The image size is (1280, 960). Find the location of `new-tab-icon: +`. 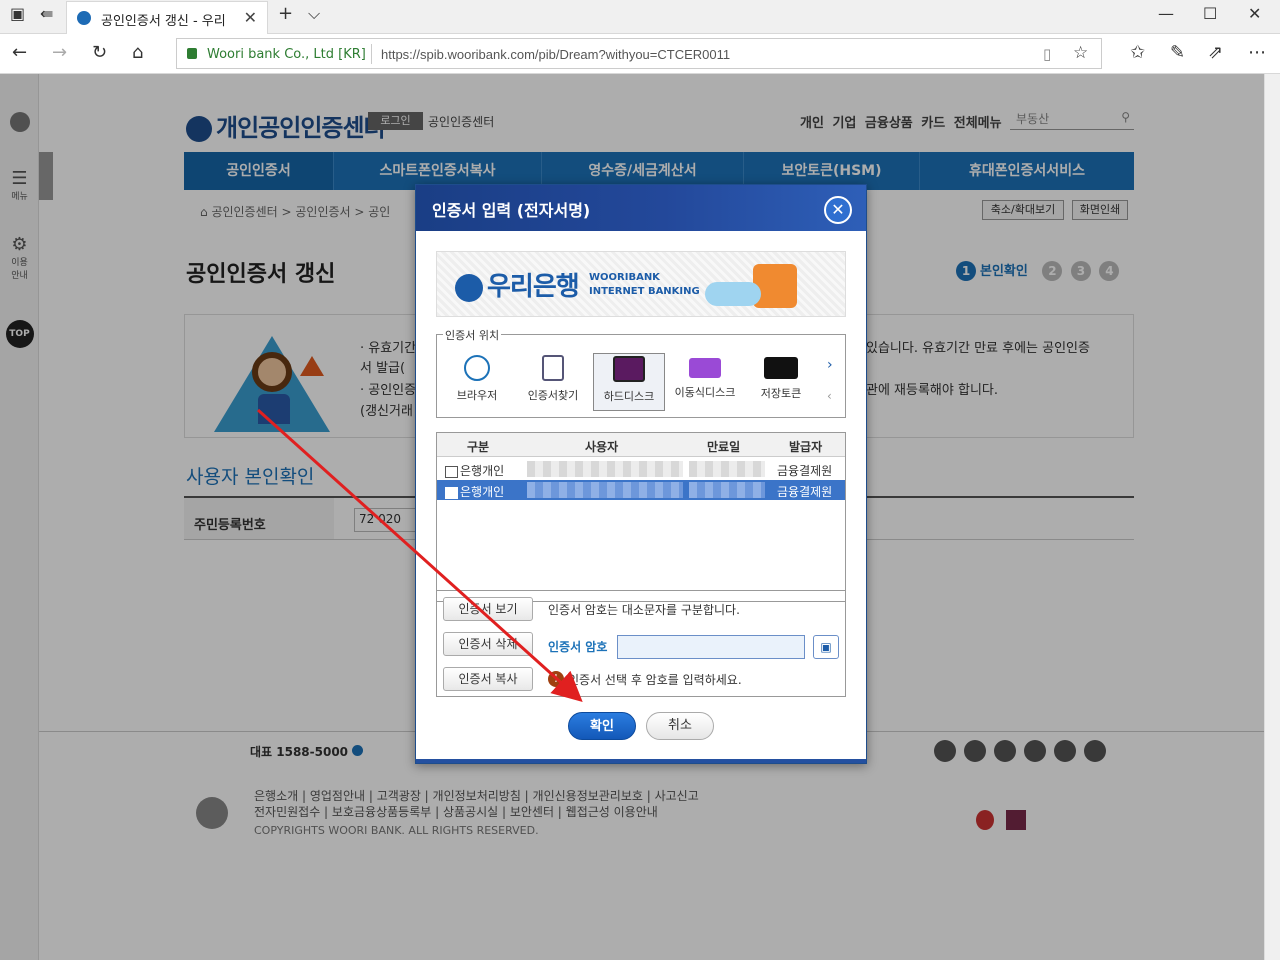

new-tab-icon: + is located at coordinates (285, 13).